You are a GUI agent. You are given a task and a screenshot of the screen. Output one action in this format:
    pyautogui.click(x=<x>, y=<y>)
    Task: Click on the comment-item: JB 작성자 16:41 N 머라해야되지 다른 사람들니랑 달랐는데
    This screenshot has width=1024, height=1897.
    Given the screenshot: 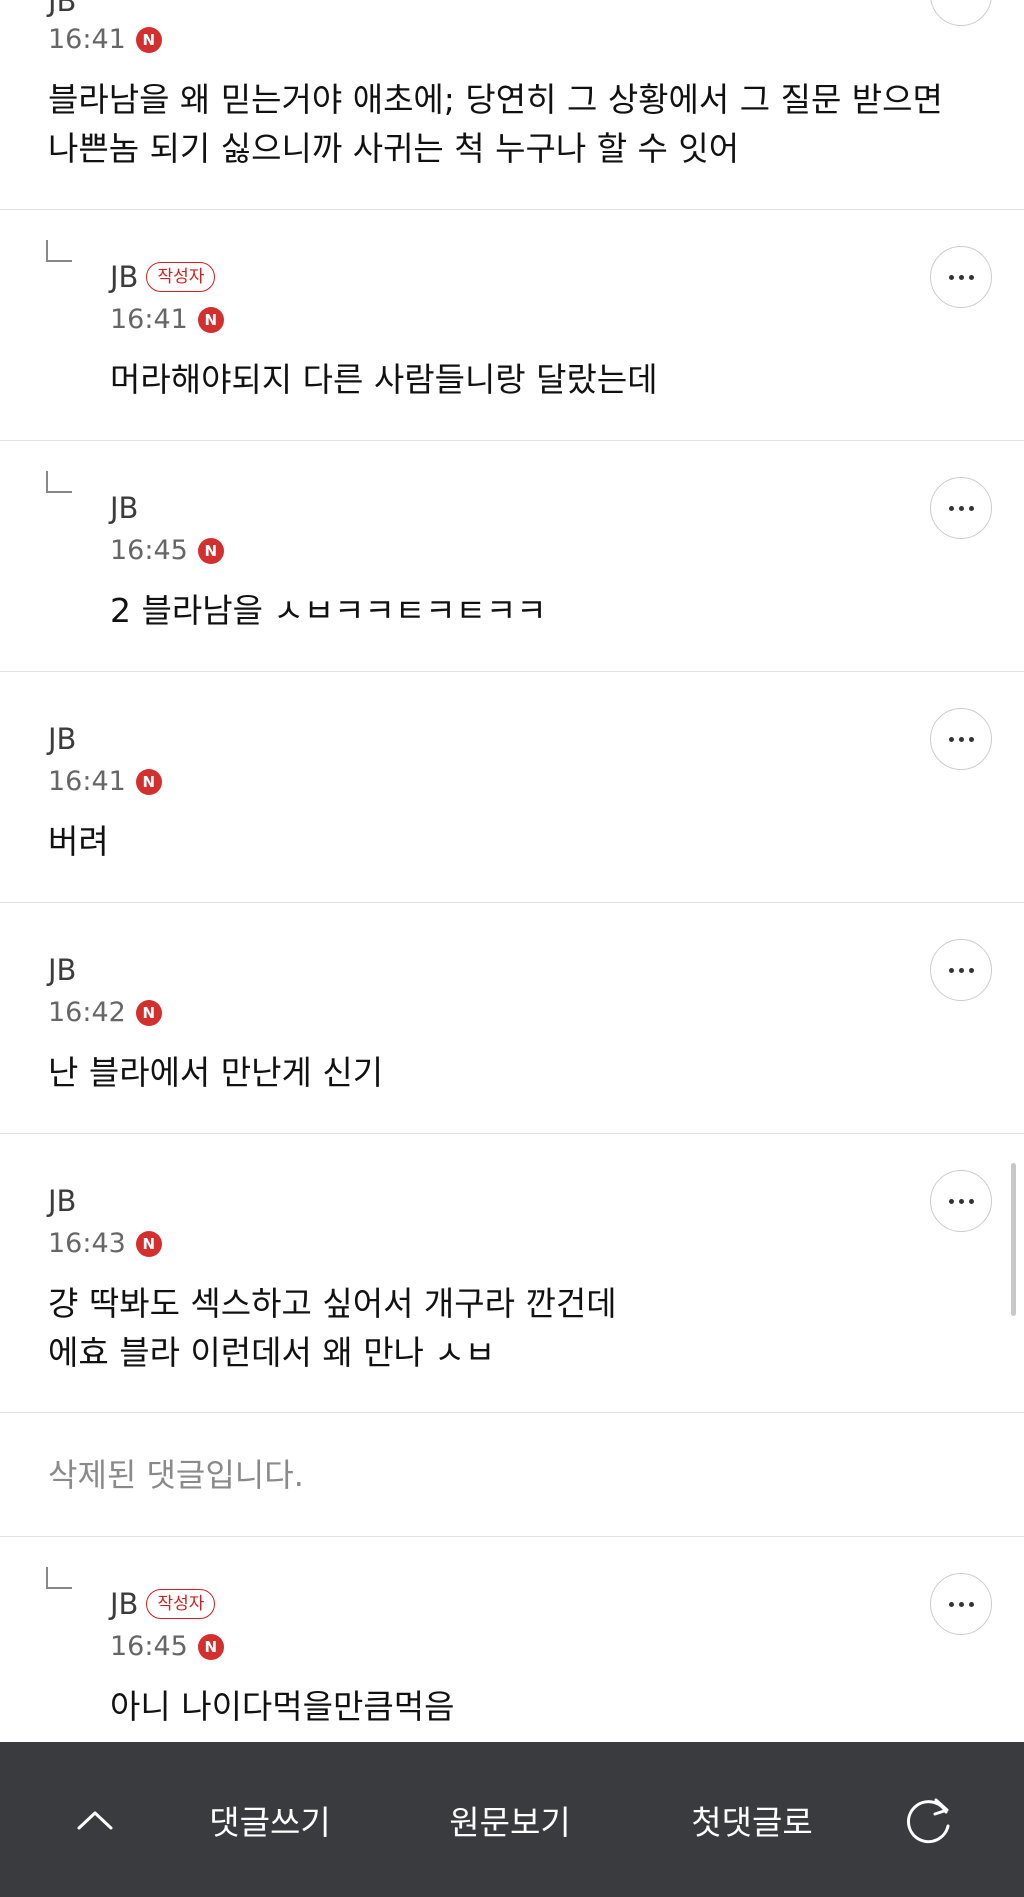 What is the action you would take?
    pyautogui.click(x=512, y=325)
    